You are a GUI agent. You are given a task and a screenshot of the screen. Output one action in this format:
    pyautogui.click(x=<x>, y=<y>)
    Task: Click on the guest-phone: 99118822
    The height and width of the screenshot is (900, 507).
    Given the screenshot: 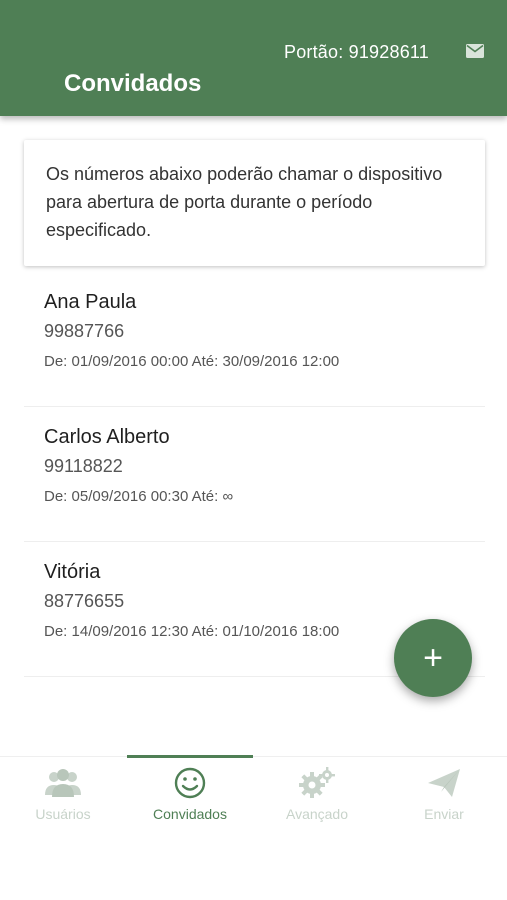 What is the action you would take?
    pyautogui.click(x=83, y=466)
    